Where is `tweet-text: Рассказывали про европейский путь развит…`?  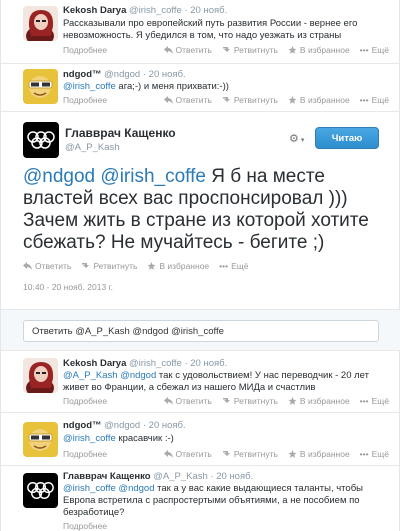 tweet-text: Рассказывали про европейский путь развит… is located at coordinates (210, 29).